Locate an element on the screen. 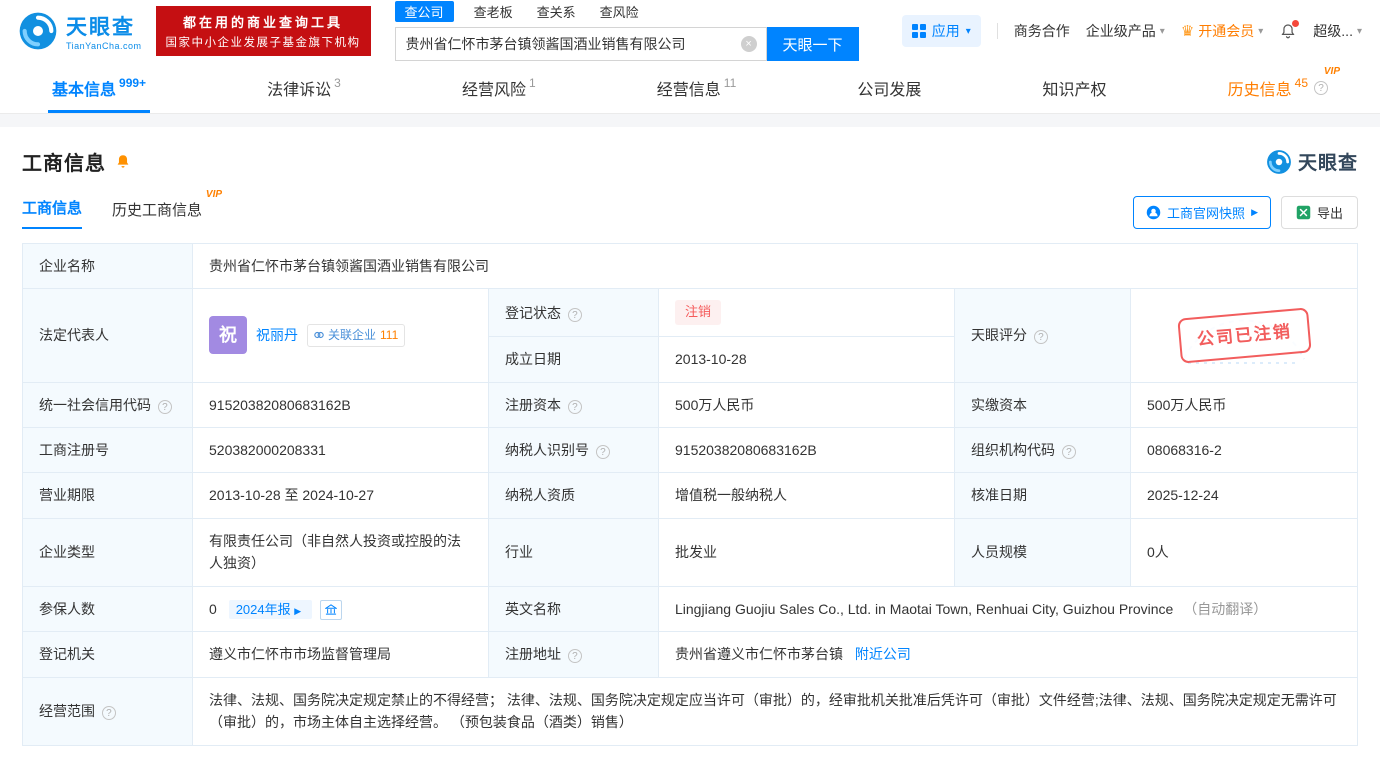 Image resolution: width=1380 pixels, height=776 pixels. tab-operation-info: 经营信息 11 is located at coordinates (696, 87).